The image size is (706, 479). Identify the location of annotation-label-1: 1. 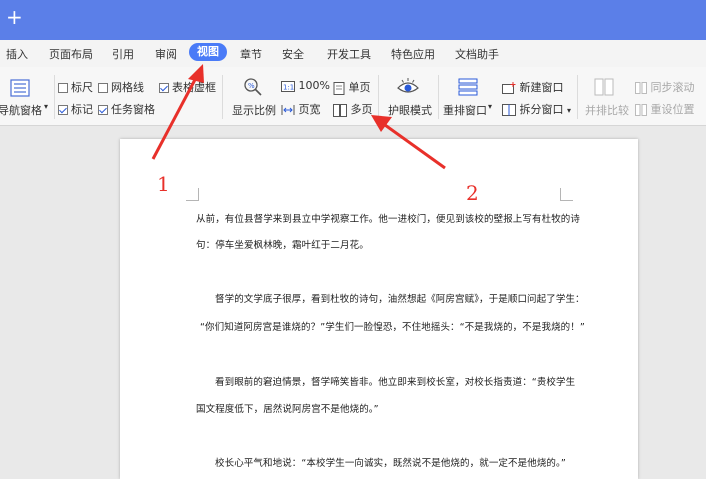
(163, 184).